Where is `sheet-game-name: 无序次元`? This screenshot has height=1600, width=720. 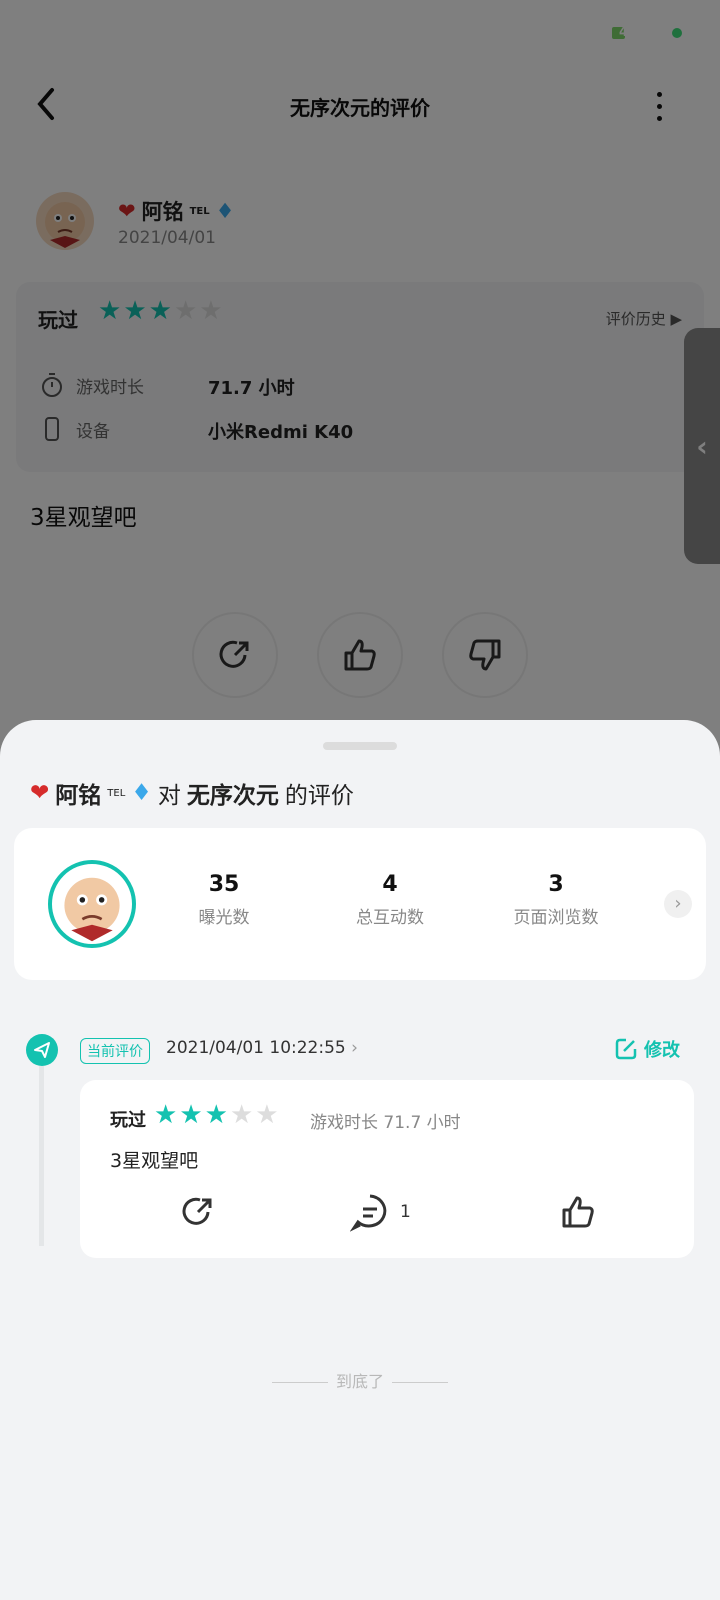
sheet-game-name: 无序次元 is located at coordinates (232, 796).